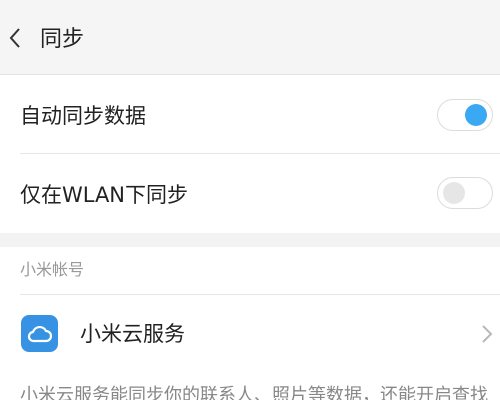 The height and width of the screenshot is (400, 500). I want to click on chevron-right-icon, so click(487, 334).